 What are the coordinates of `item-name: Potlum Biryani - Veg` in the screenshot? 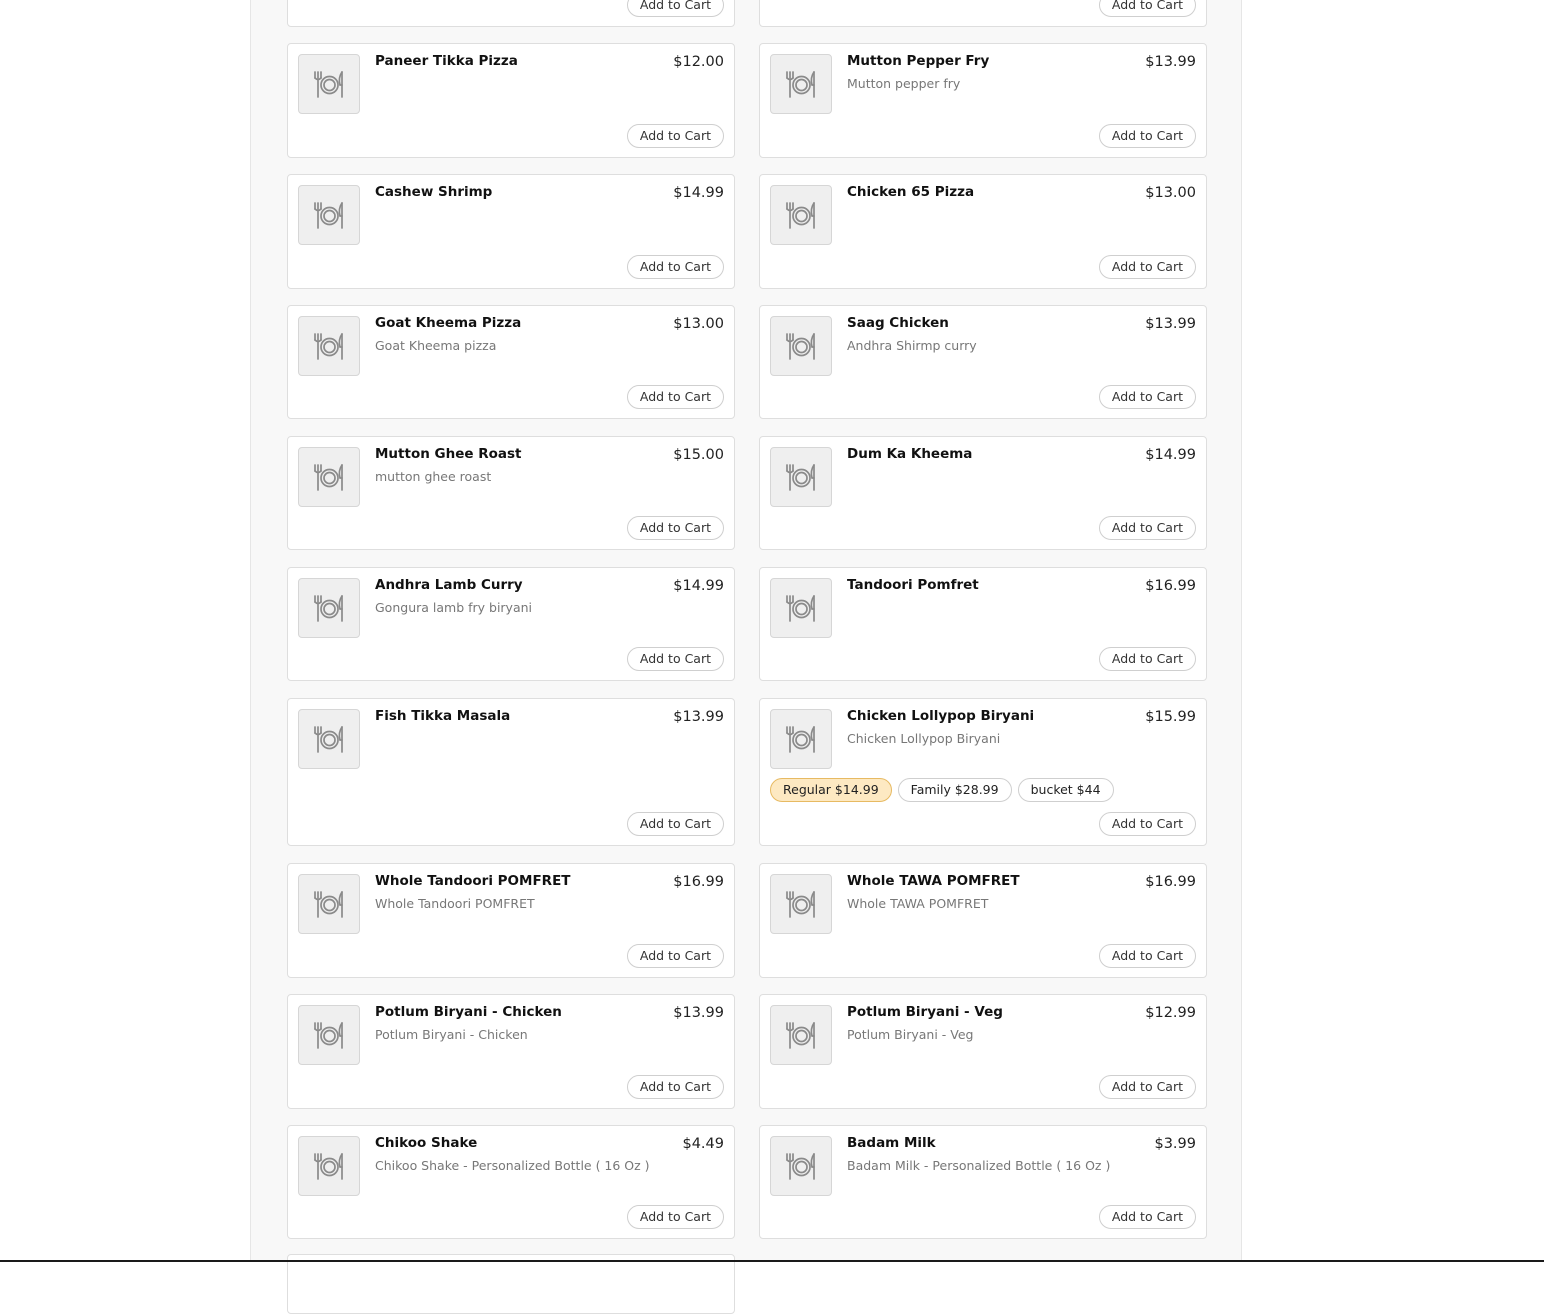 It's located at (925, 1012).